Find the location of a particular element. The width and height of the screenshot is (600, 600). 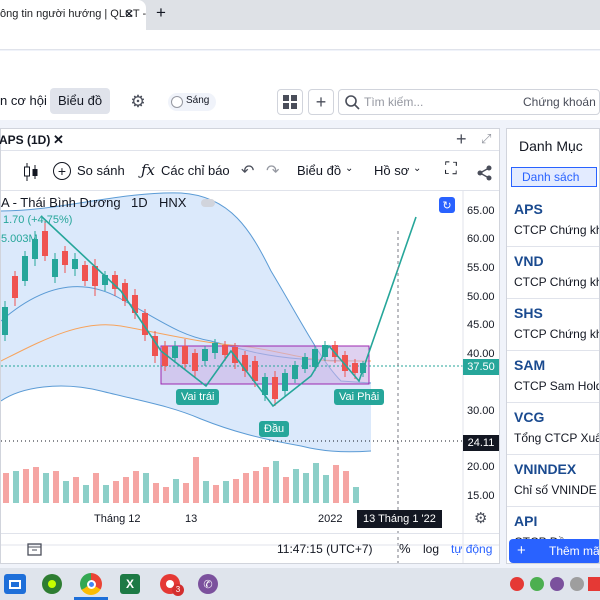

crosshair-time-label: 13 Tháng 1 '22 is located at coordinates (399, 519).